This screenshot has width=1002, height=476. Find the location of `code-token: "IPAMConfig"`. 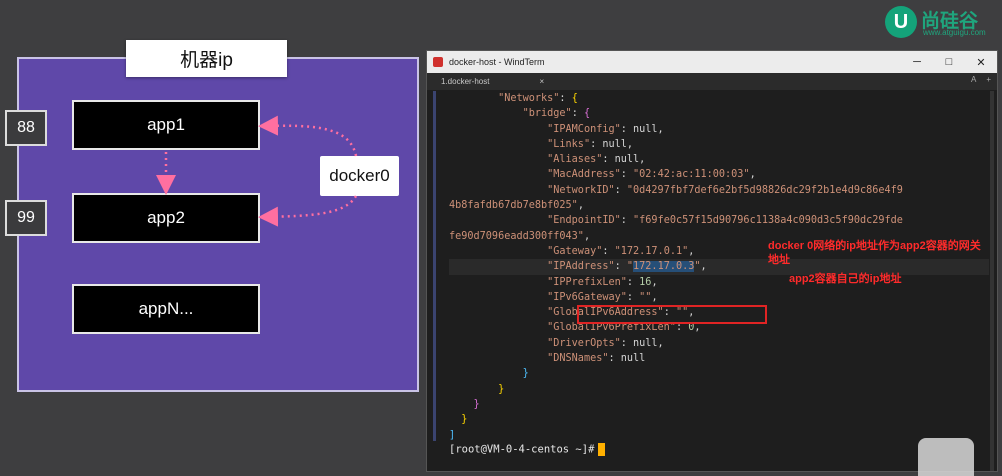

code-token: "IPAMConfig" is located at coordinates (584, 129).